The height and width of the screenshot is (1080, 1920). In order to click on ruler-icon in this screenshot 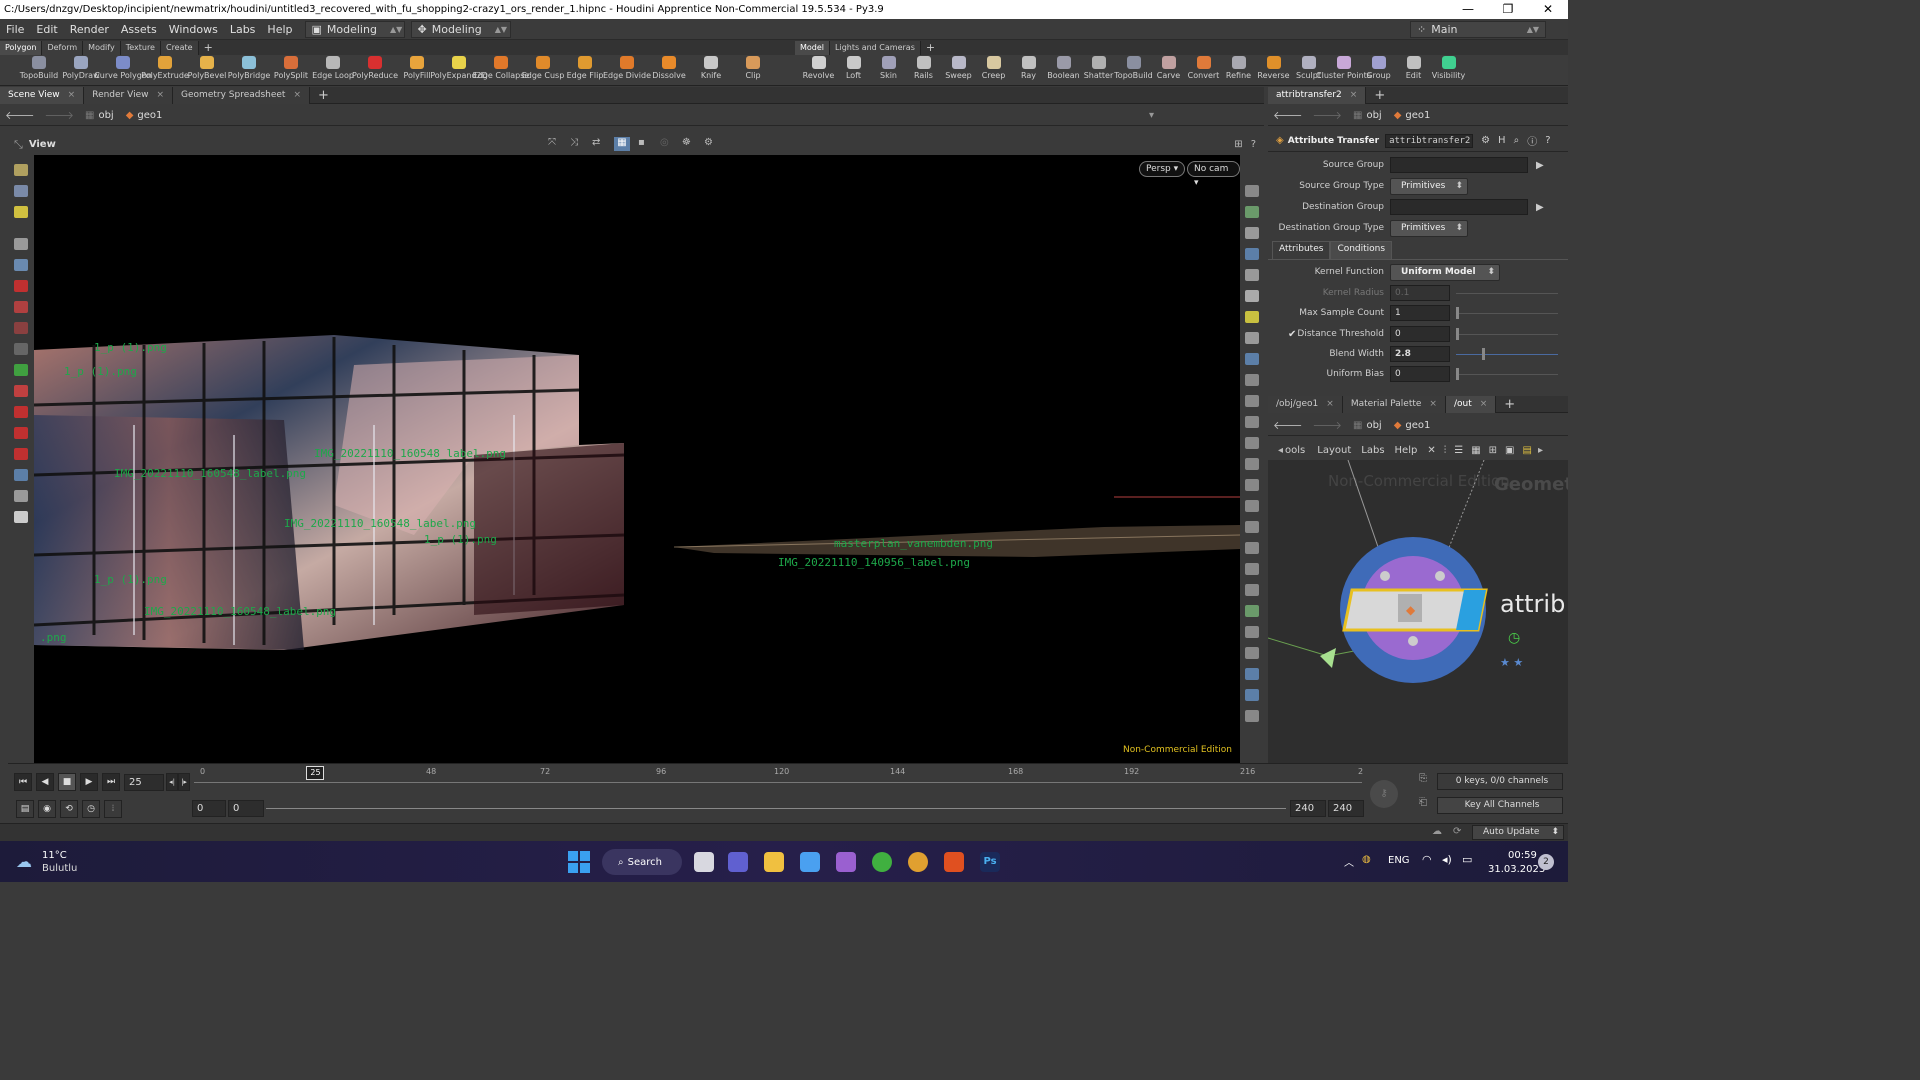, I will do `click(1252, 485)`.